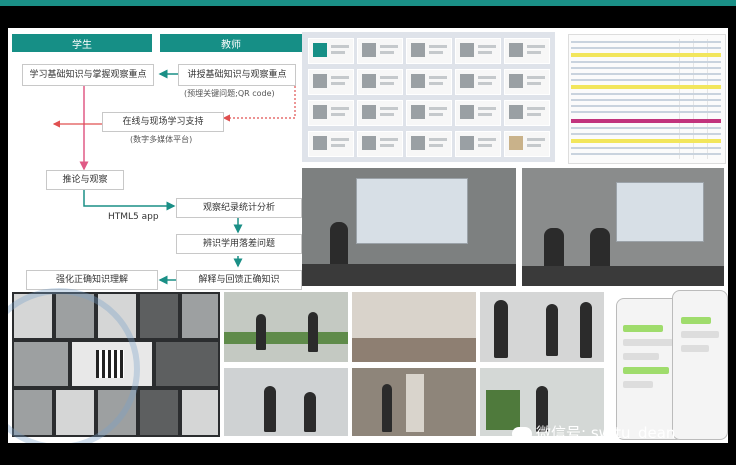  Describe the element at coordinates (647, 99) in the screenshot. I see `data-spreadsheet` at that location.